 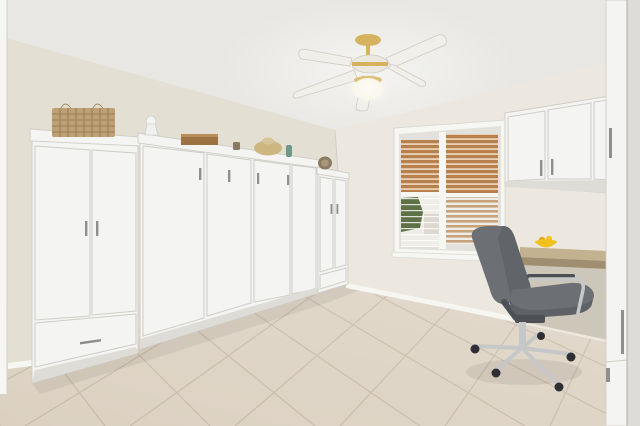 I want to click on upper-cabinets, so click(x=557, y=144).